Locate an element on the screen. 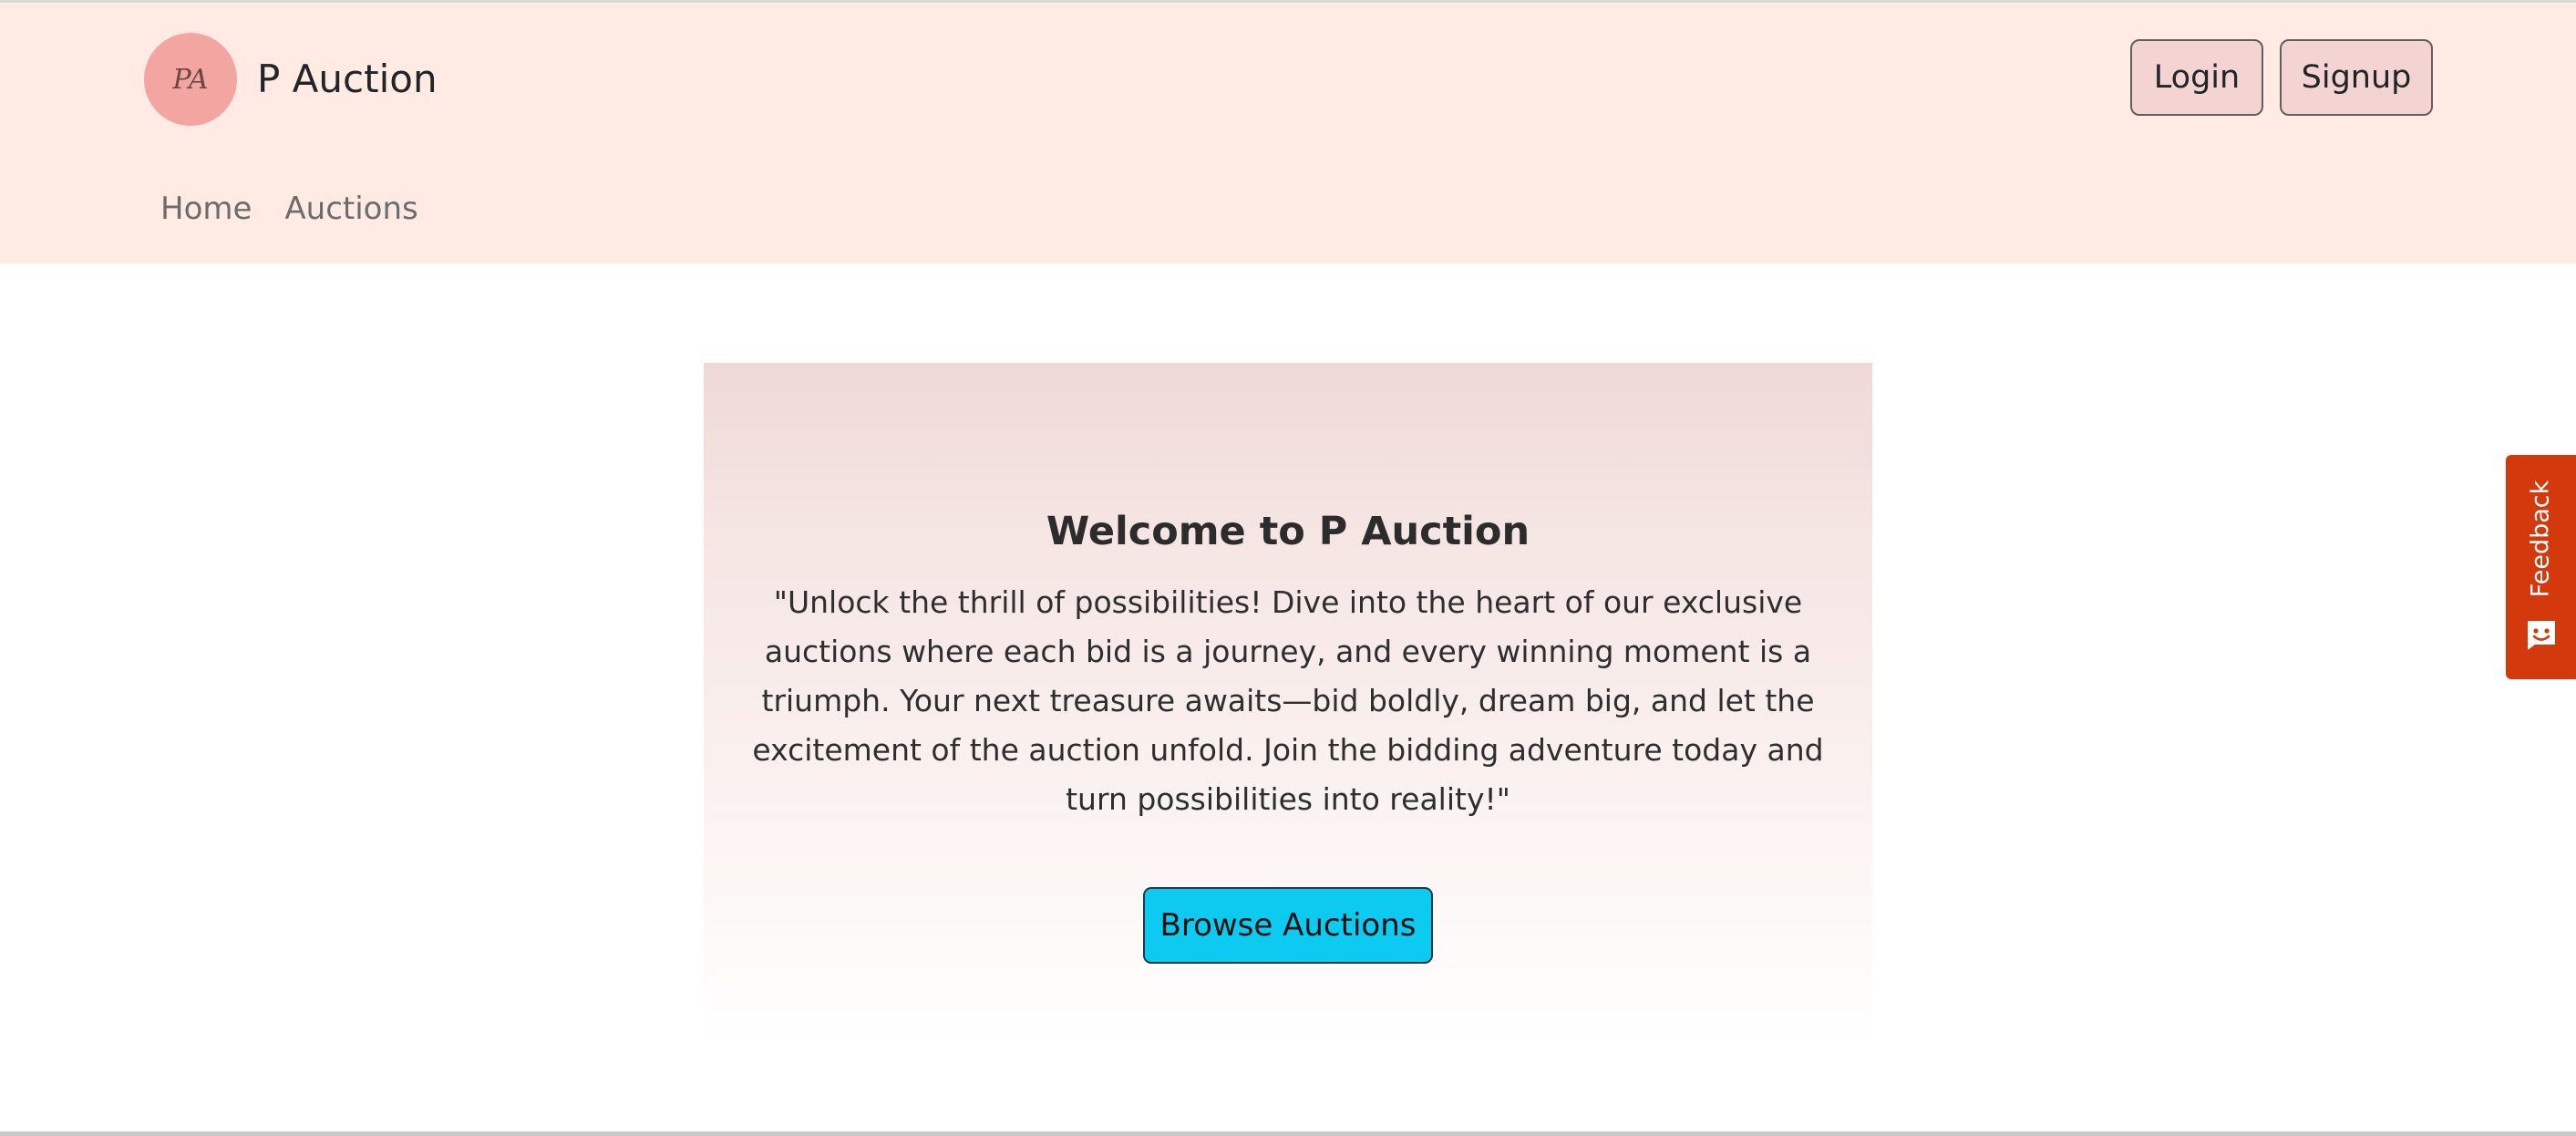 The width and height of the screenshot is (2576, 1136). main-nav: Home Auctions is located at coordinates (289, 208).